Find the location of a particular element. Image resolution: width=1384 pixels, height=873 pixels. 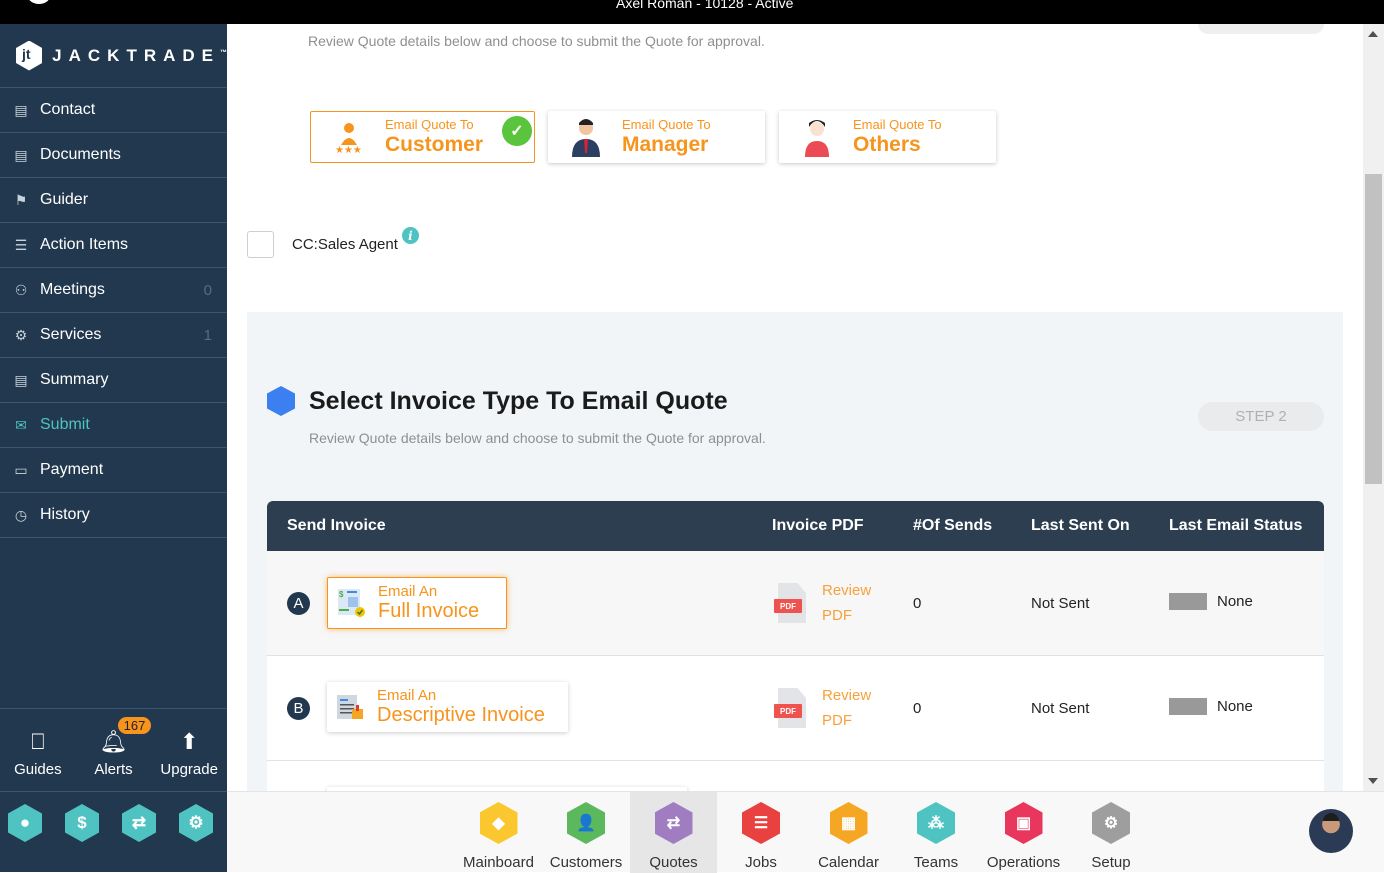

contact-book-icon: ▤ is located at coordinates (21, 109).